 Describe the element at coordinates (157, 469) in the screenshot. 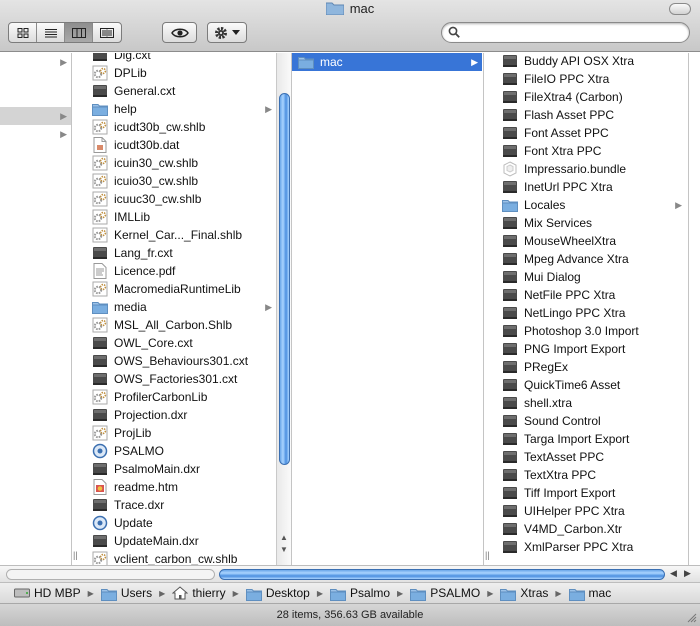

I see `item-label: PsalmoMain.dxr` at that location.